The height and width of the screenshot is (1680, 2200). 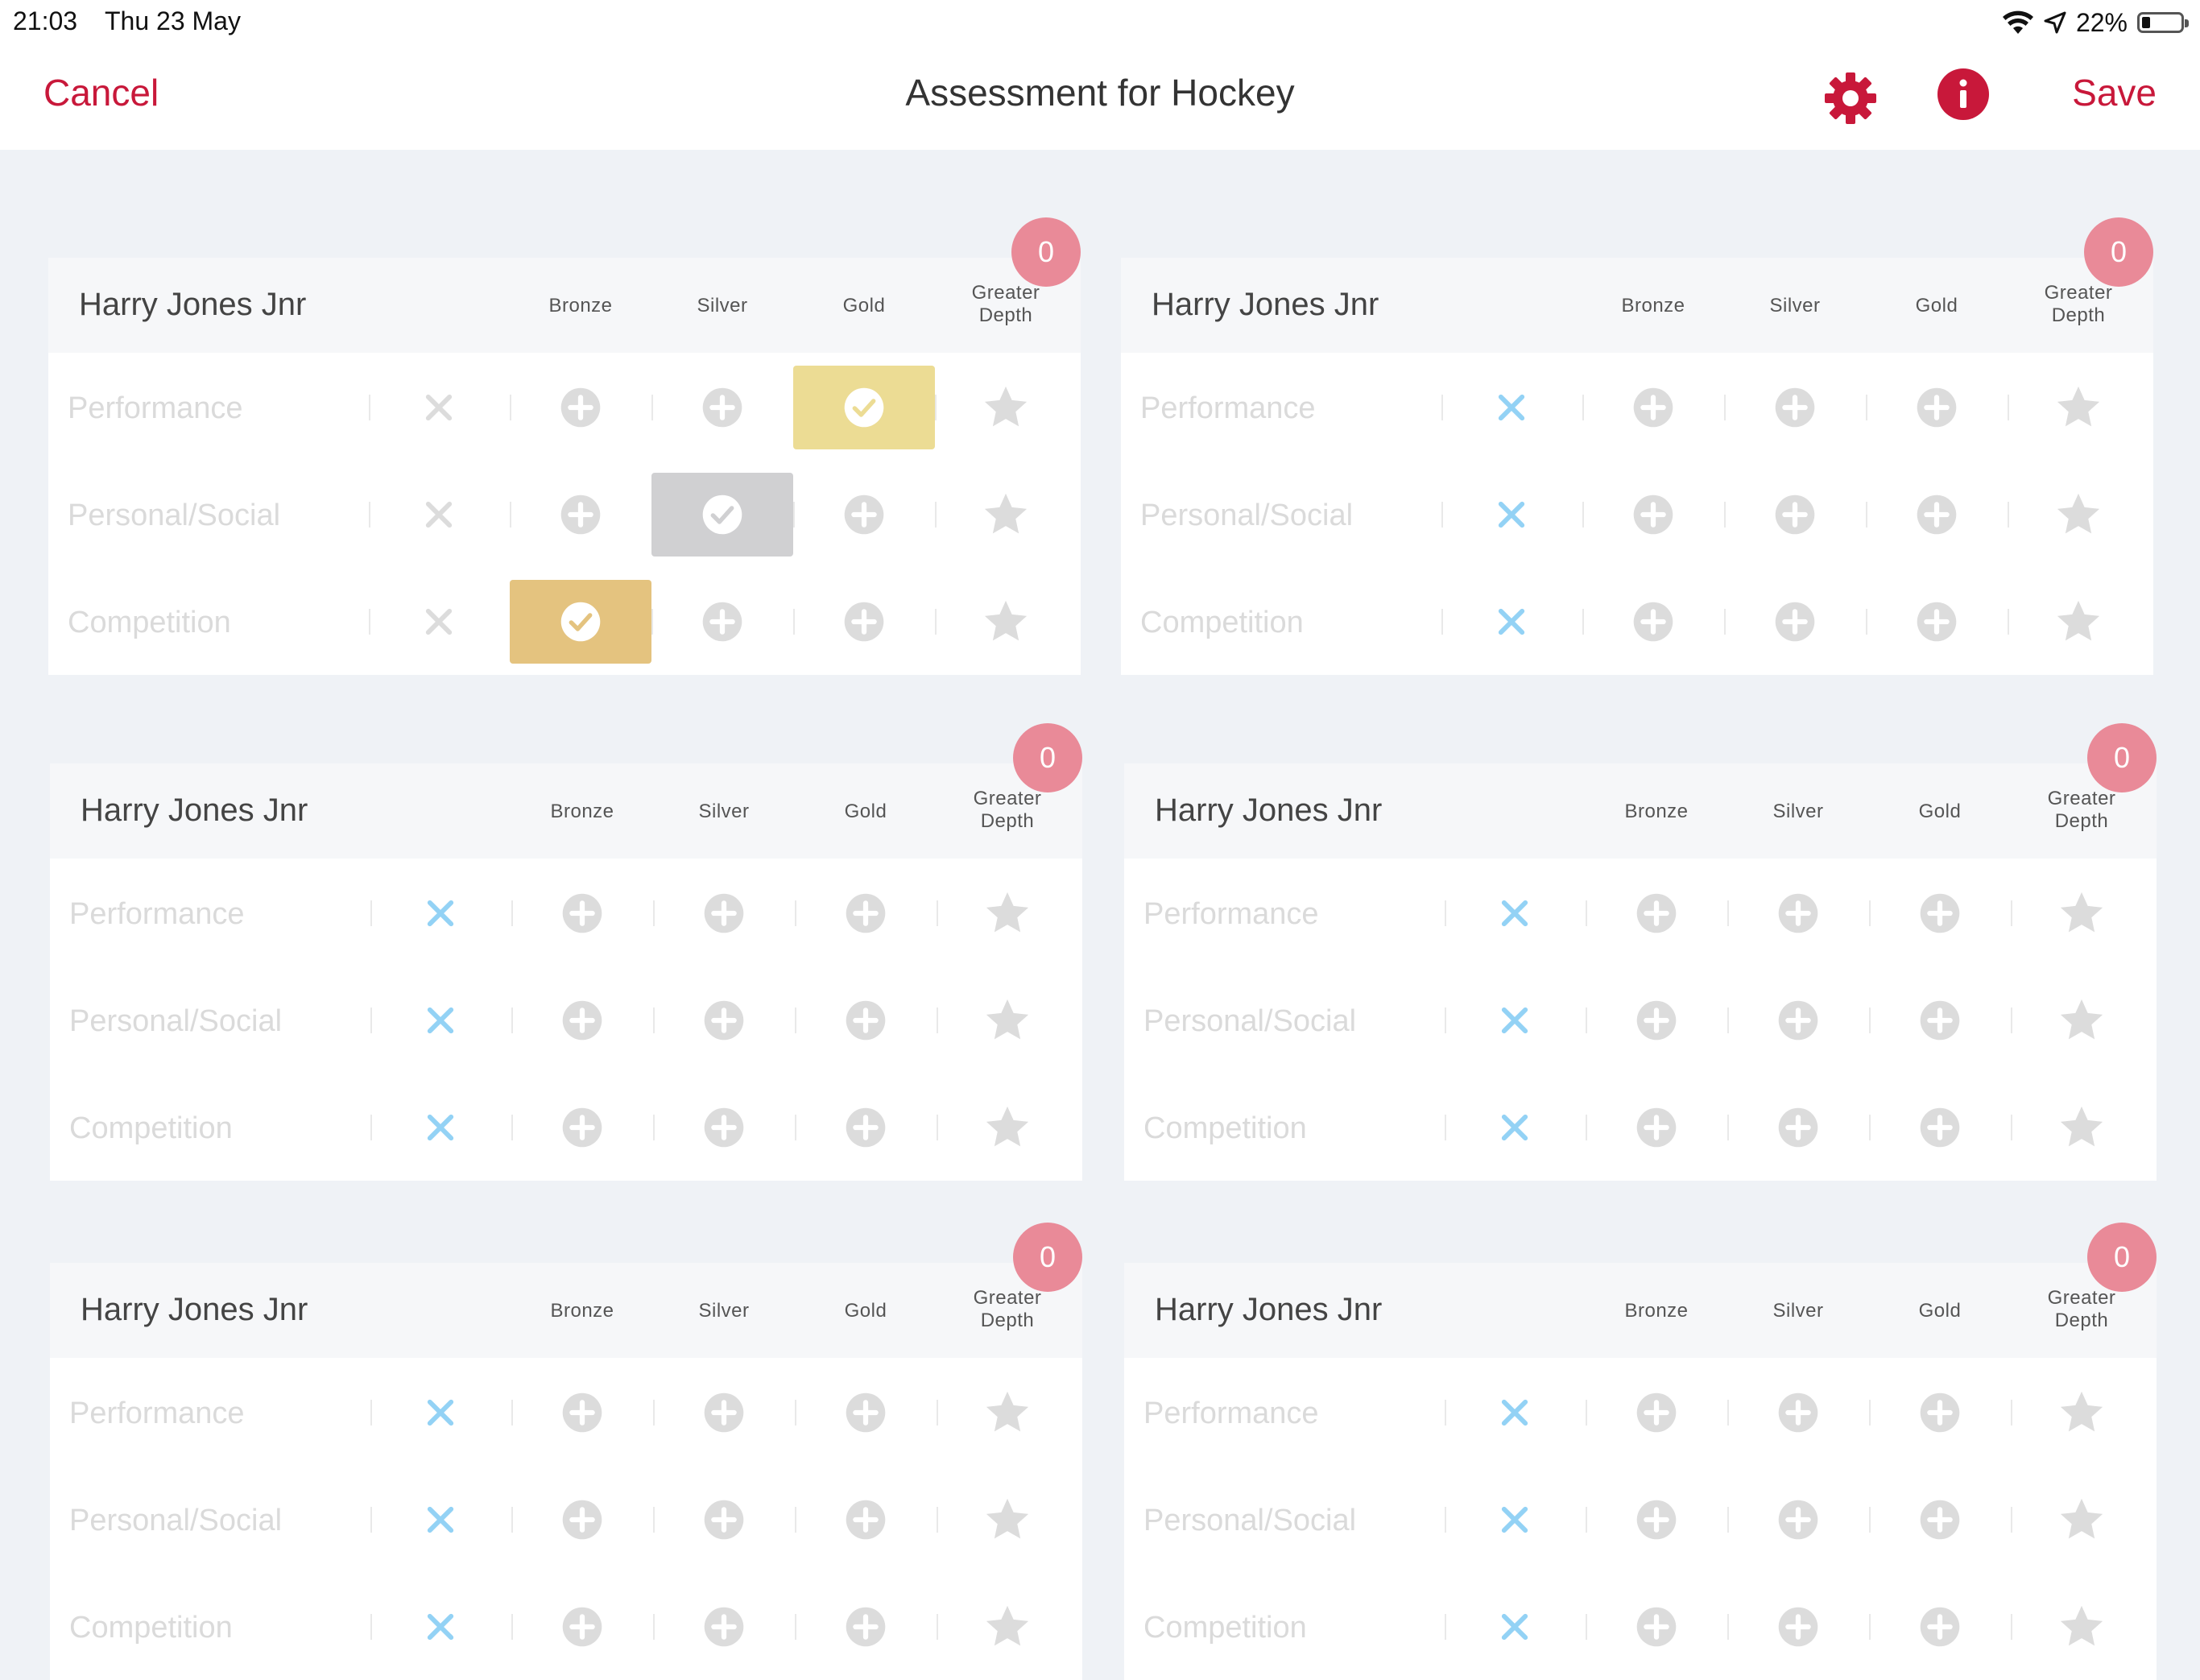 What do you see at coordinates (1228, 408) in the screenshot?
I see `criterion-label: Performance` at bounding box center [1228, 408].